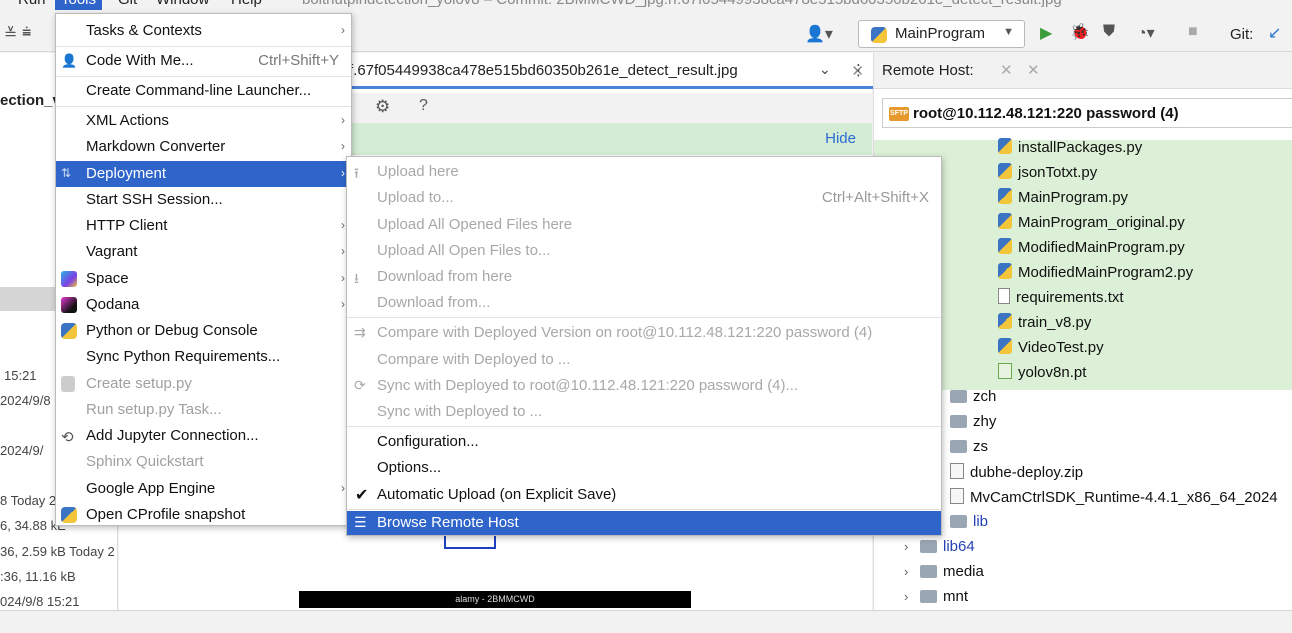 This screenshot has height=633, width=1292. Describe the element at coordinates (203, 462) in the screenshot. I see `menu-item-sphinx-quickstart: Sphinx Quickstart` at that location.